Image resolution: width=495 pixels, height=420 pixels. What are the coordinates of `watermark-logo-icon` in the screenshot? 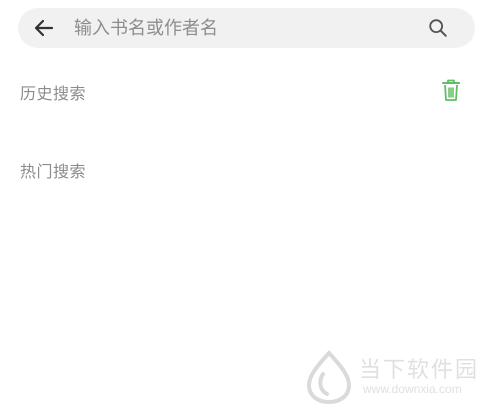 It's located at (329, 377).